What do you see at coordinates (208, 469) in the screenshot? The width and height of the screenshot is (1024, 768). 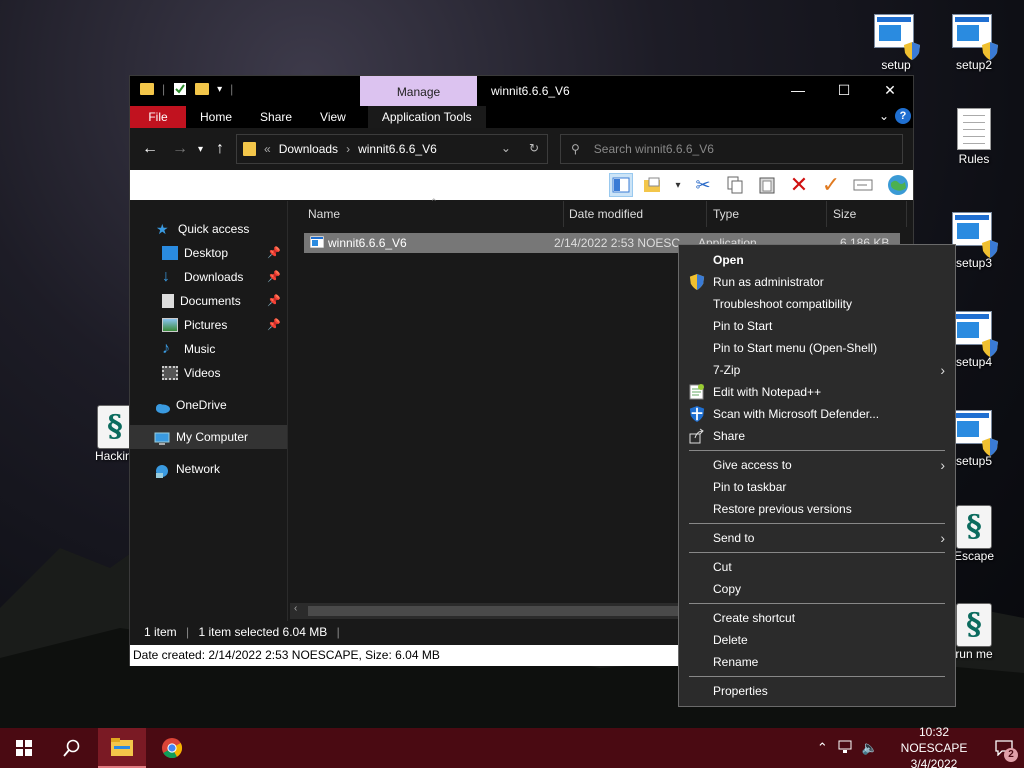 I see `sidebar-item-network: Network` at bounding box center [208, 469].